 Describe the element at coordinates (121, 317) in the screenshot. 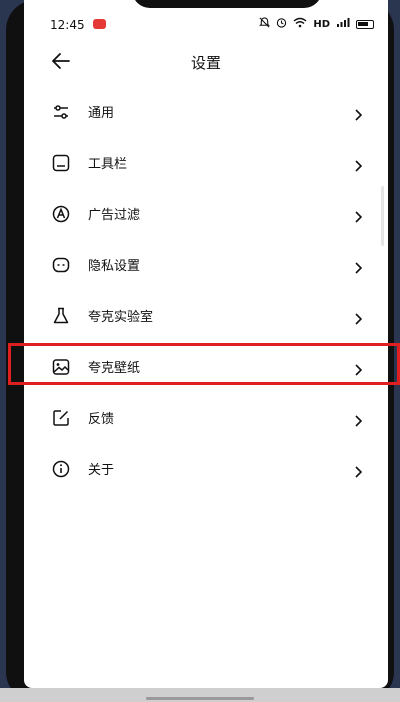

I see `menu-item-label: 夸克实验室` at that location.